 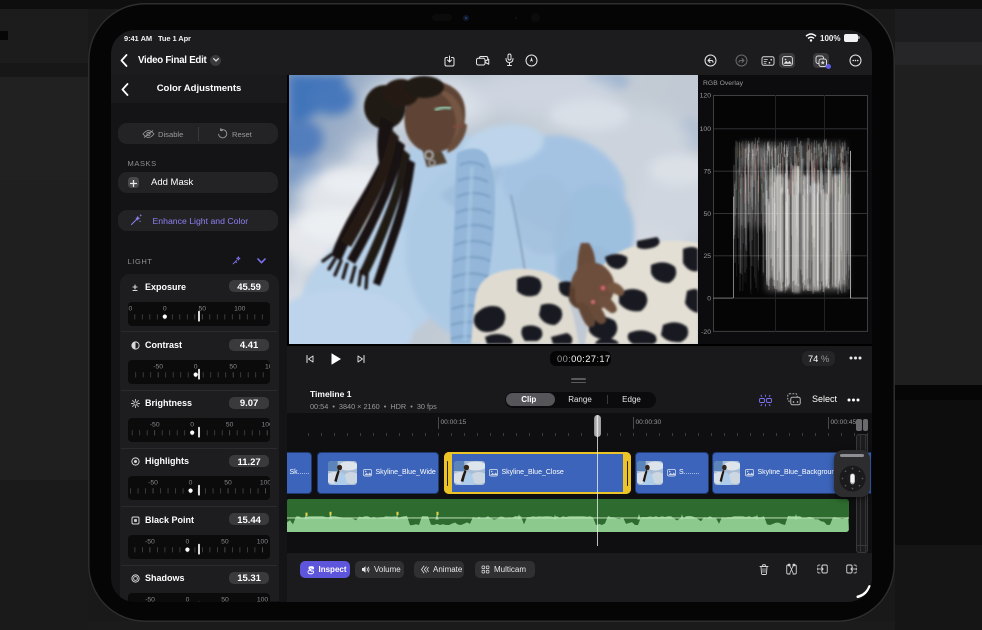 I want to click on svg-text: -20, so click(x=706, y=332).